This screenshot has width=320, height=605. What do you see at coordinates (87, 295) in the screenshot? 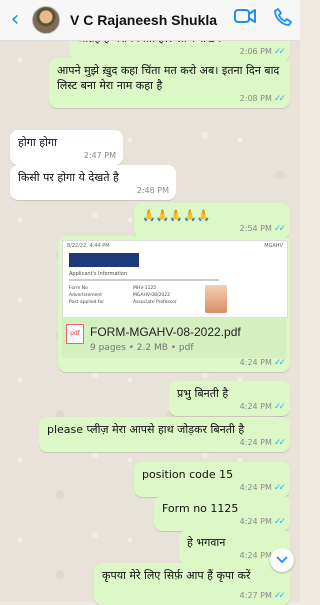
I see `preview-field-labels: Form No Advertisement Post applied for` at bounding box center [87, 295].